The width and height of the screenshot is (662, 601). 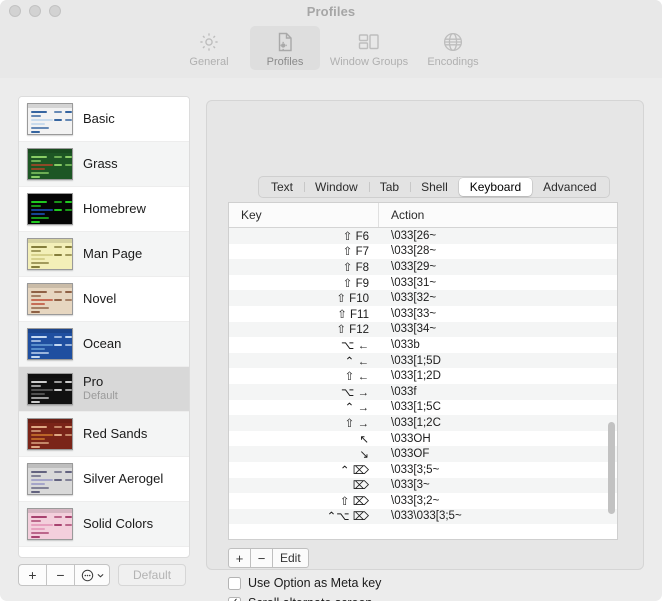 I want to click on table-row: ⌃ ⌦ \033[3;5~, so click(x=423, y=469).